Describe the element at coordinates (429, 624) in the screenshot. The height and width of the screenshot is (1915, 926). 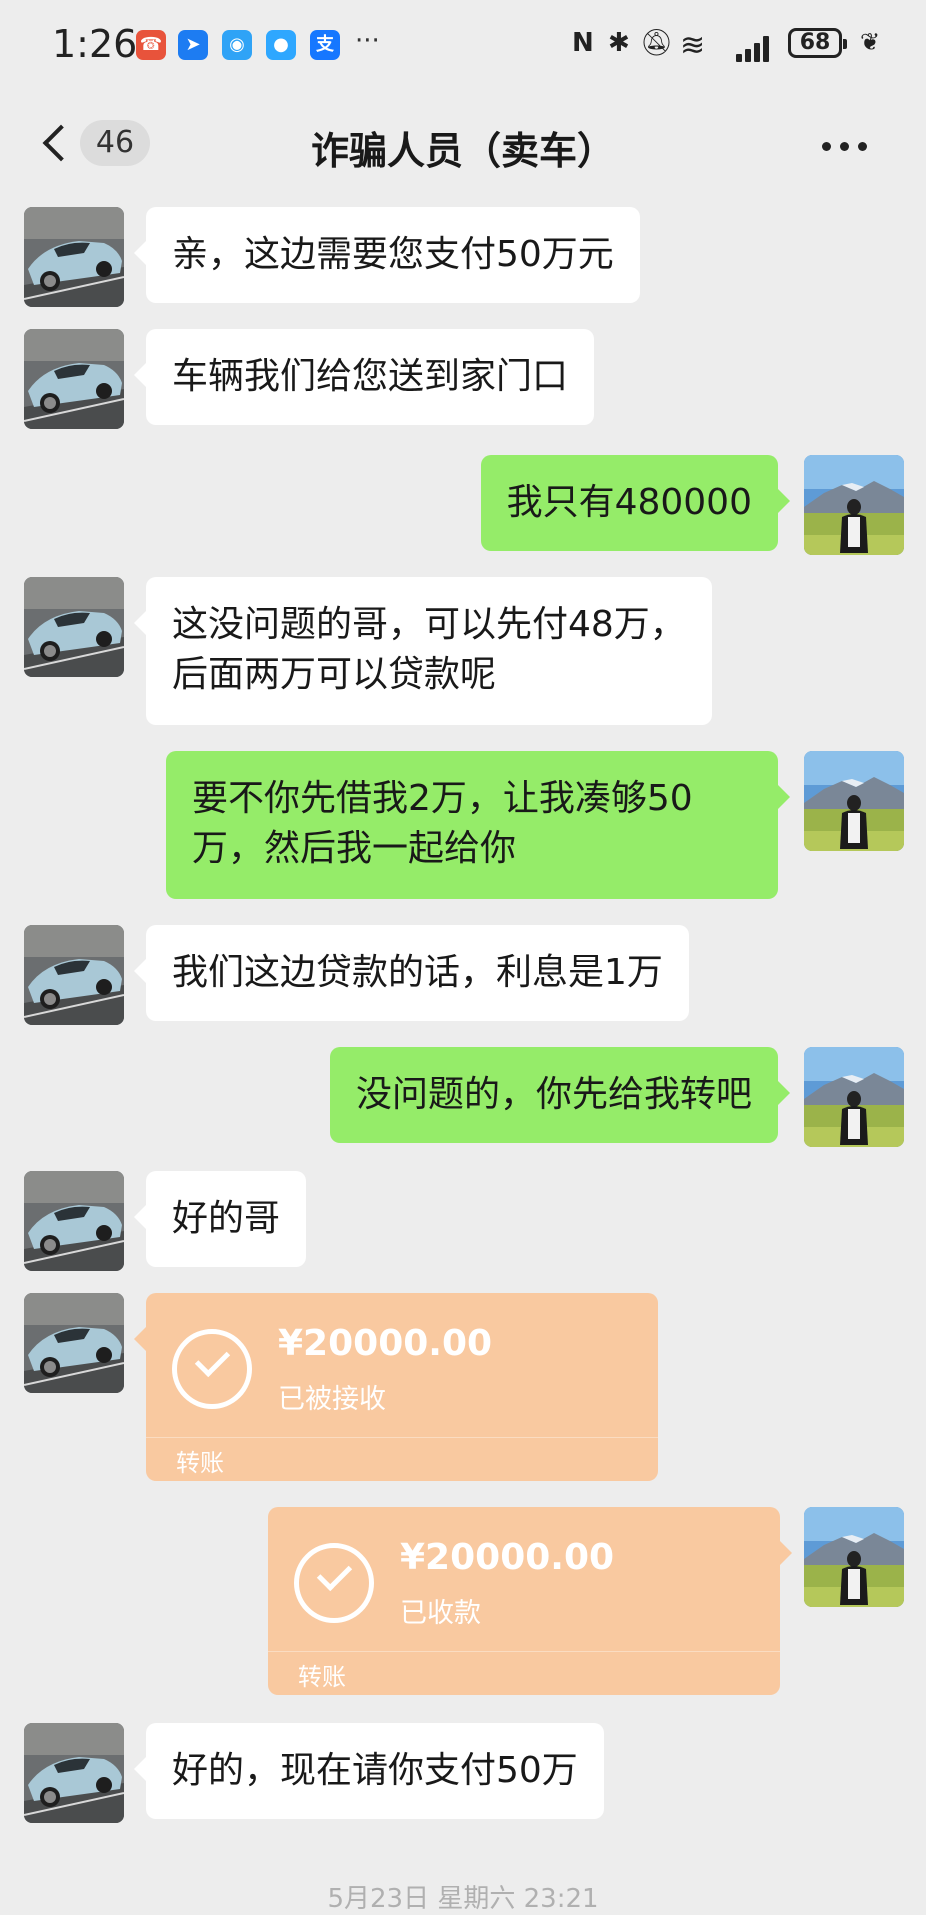
I see `message-text-line: 这没问题的哥，可以先付48万，` at that location.